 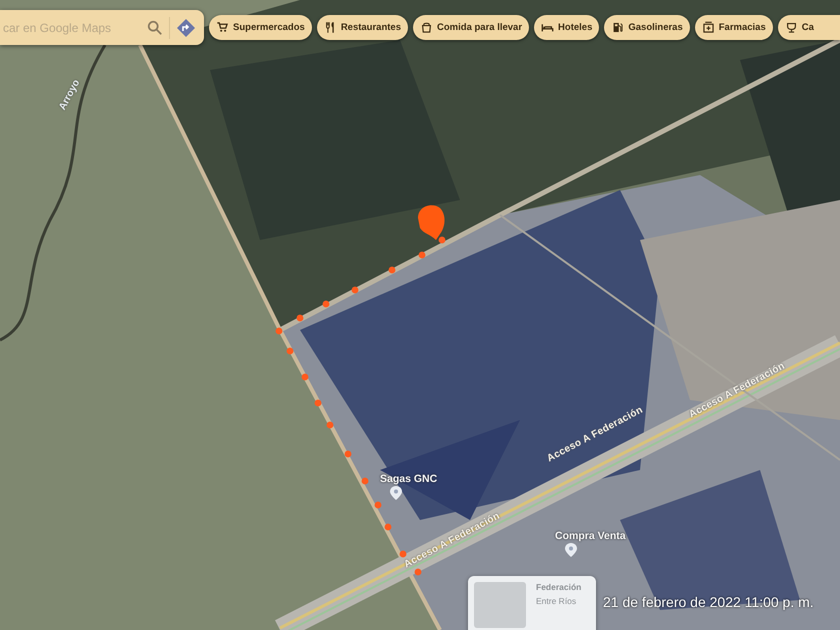 What do you see at coordinates (431, 222) in the screenshot?
I see `location-marker-icon` at bounding box center [431, 222].